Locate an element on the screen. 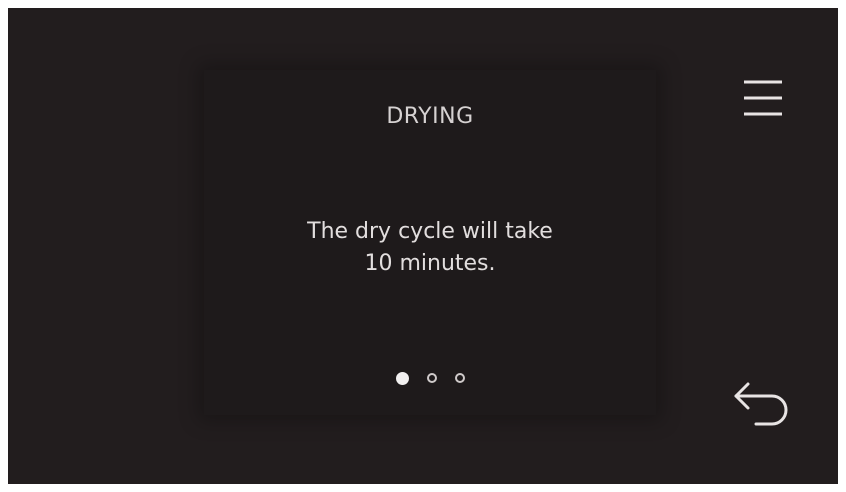 The height and width of the screenshot is (492, 846). menu-button is located at coordinates (763, 97).